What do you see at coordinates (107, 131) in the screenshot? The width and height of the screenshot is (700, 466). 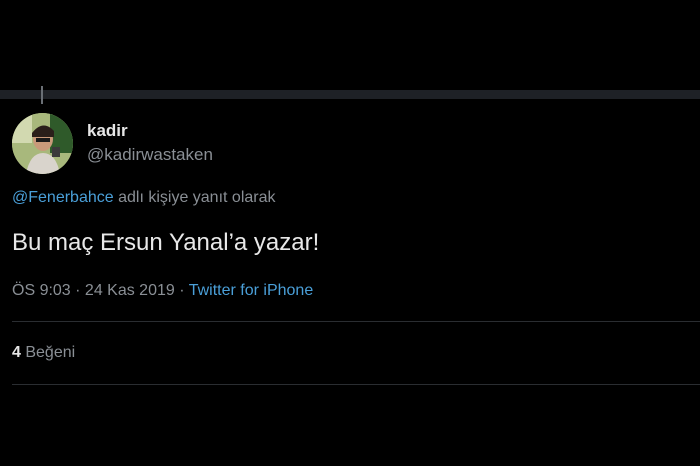 I see `display-name: kadir` at bounding box center [107, 131].